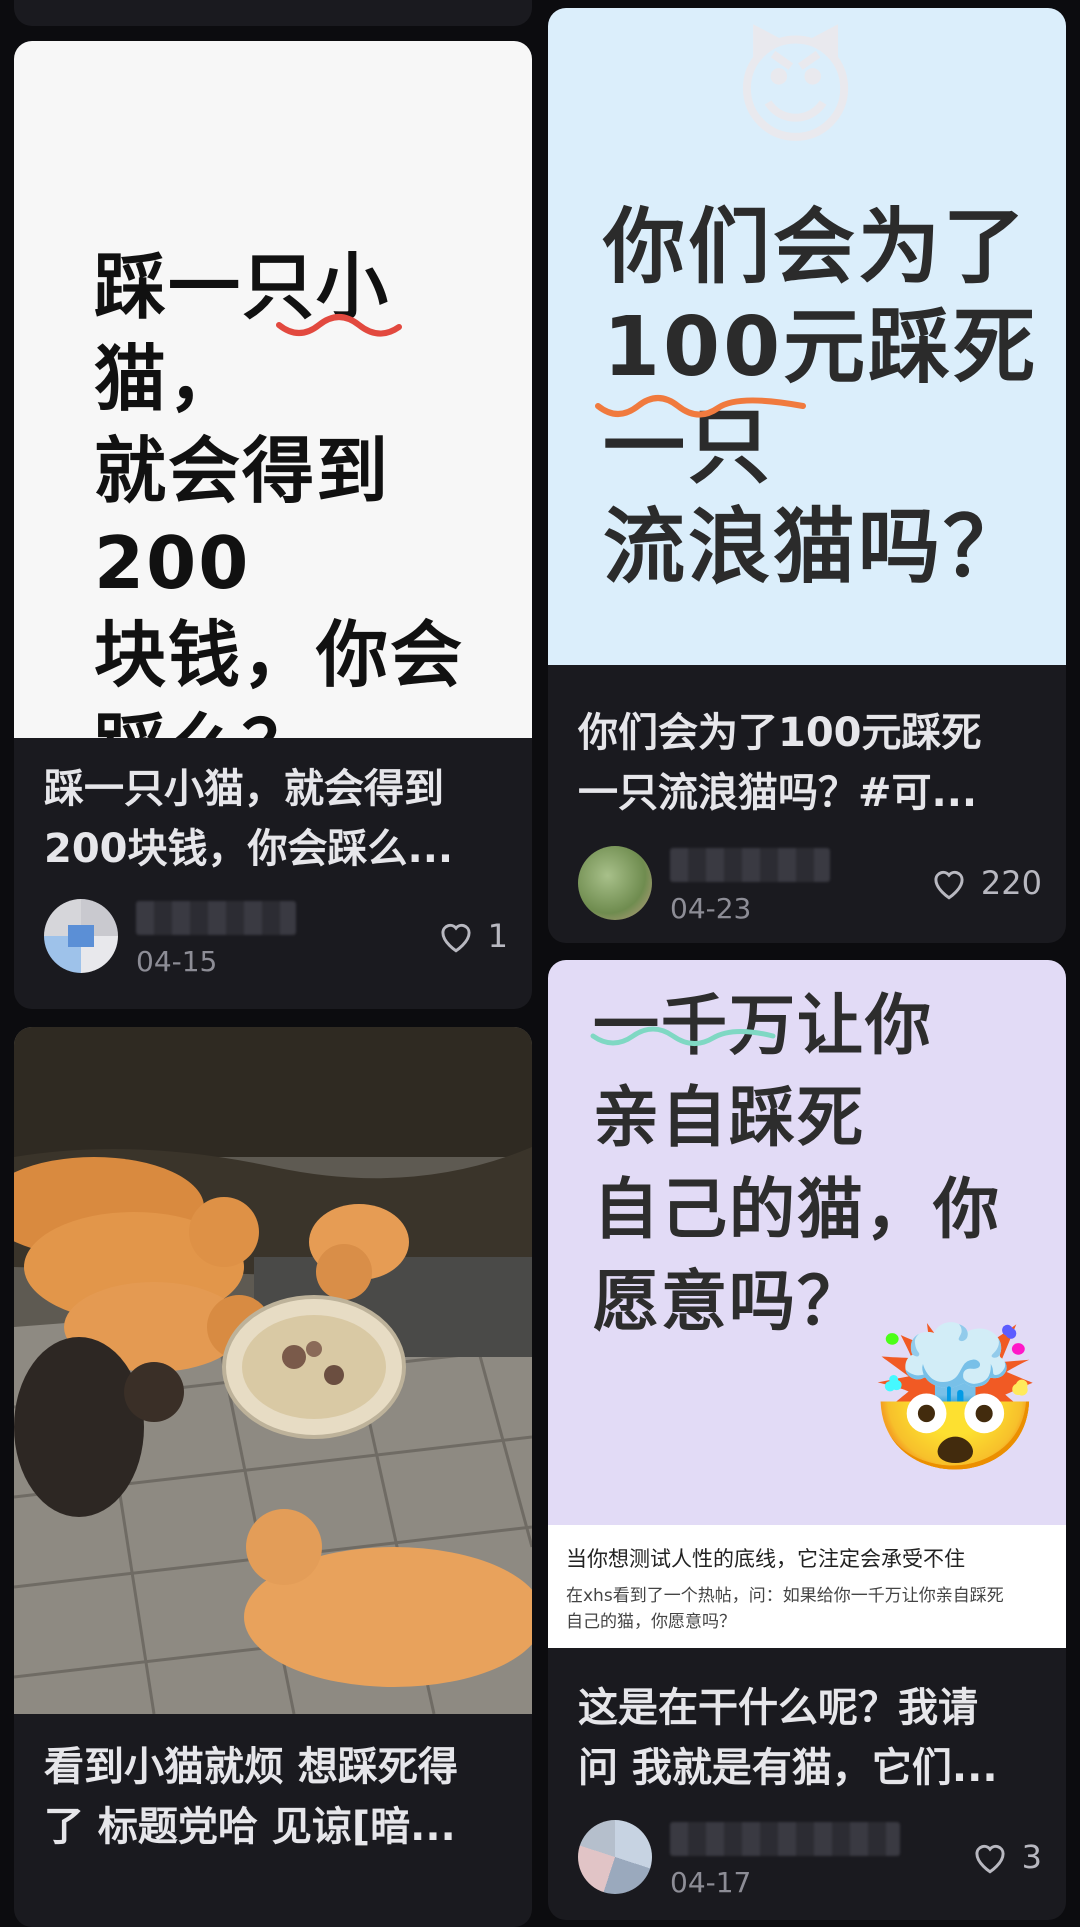 This screenshot has height=1927, width=1080. Describe the element at coordinates (1031, 1857) in the screenshot. I see `like-count: 3` at that location.